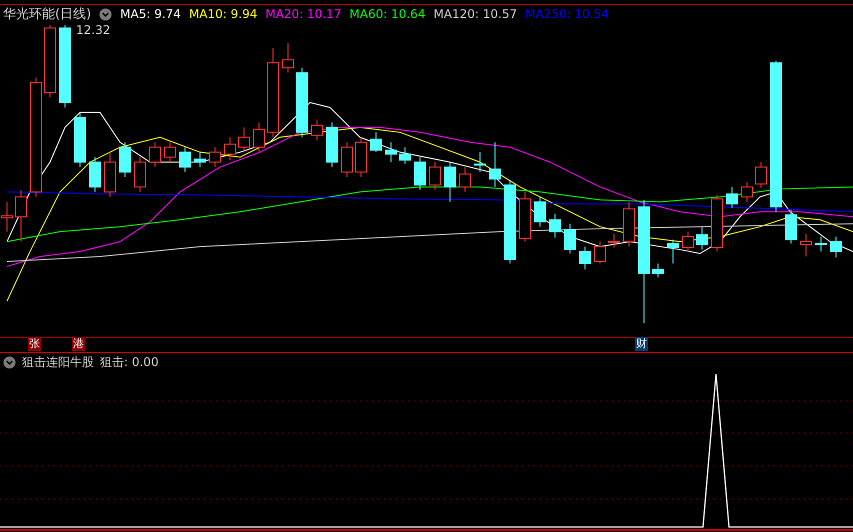 This screenshot has height=532, width=853. What do you see at coordinates (641, 344) in the screenshot?
I see `event-badge: 财` at bounding box center [641, 344].